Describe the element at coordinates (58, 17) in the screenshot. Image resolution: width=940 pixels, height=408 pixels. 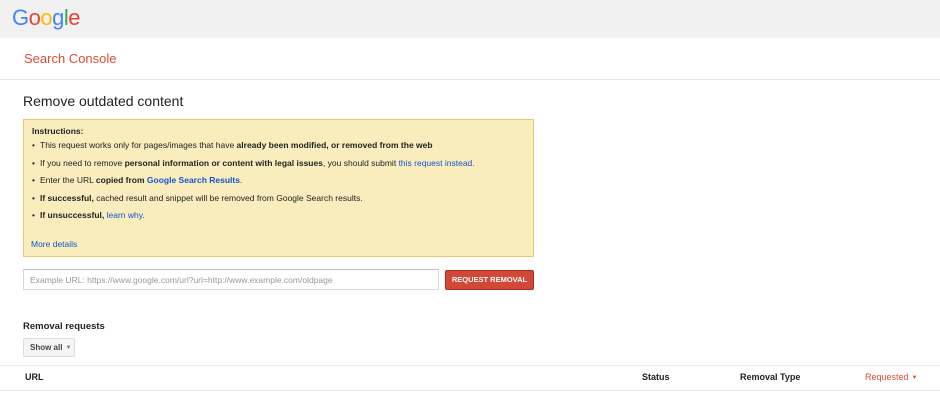
I see `logo-letter: g` at that location.